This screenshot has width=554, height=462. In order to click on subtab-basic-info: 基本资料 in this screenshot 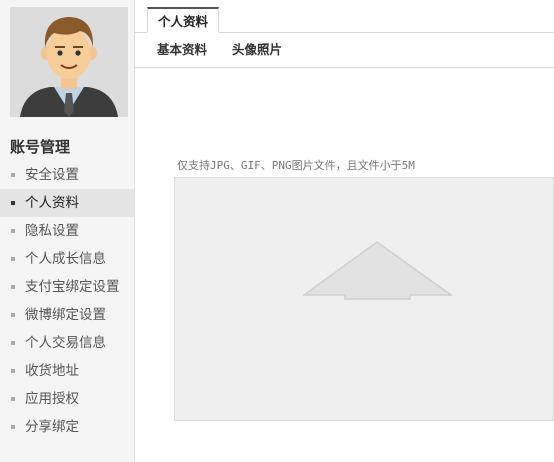, I will do `click(182, 50)`.